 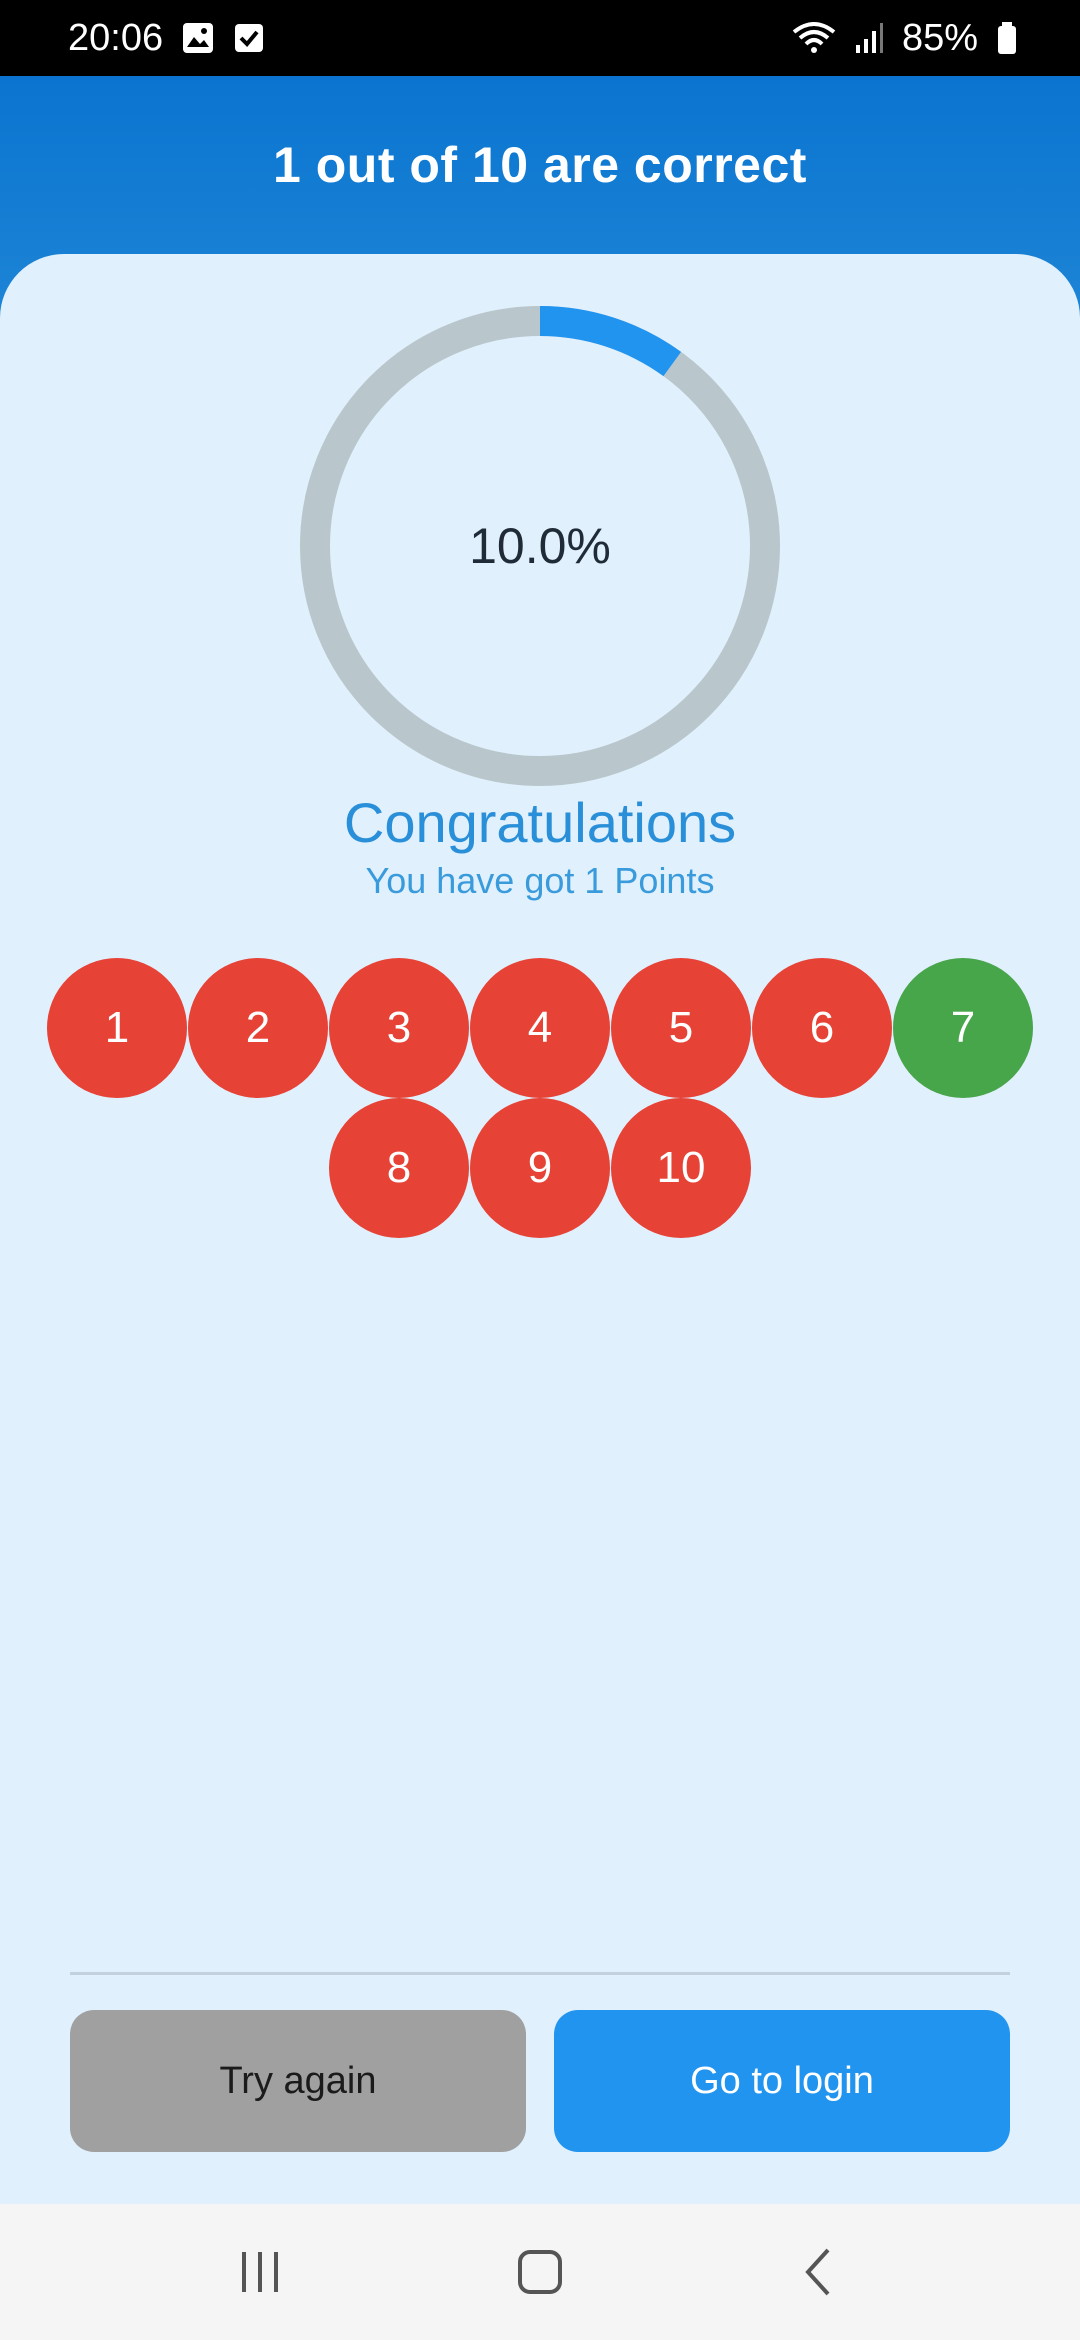 I want to click on home-icon, so click(x=540, y=2272).